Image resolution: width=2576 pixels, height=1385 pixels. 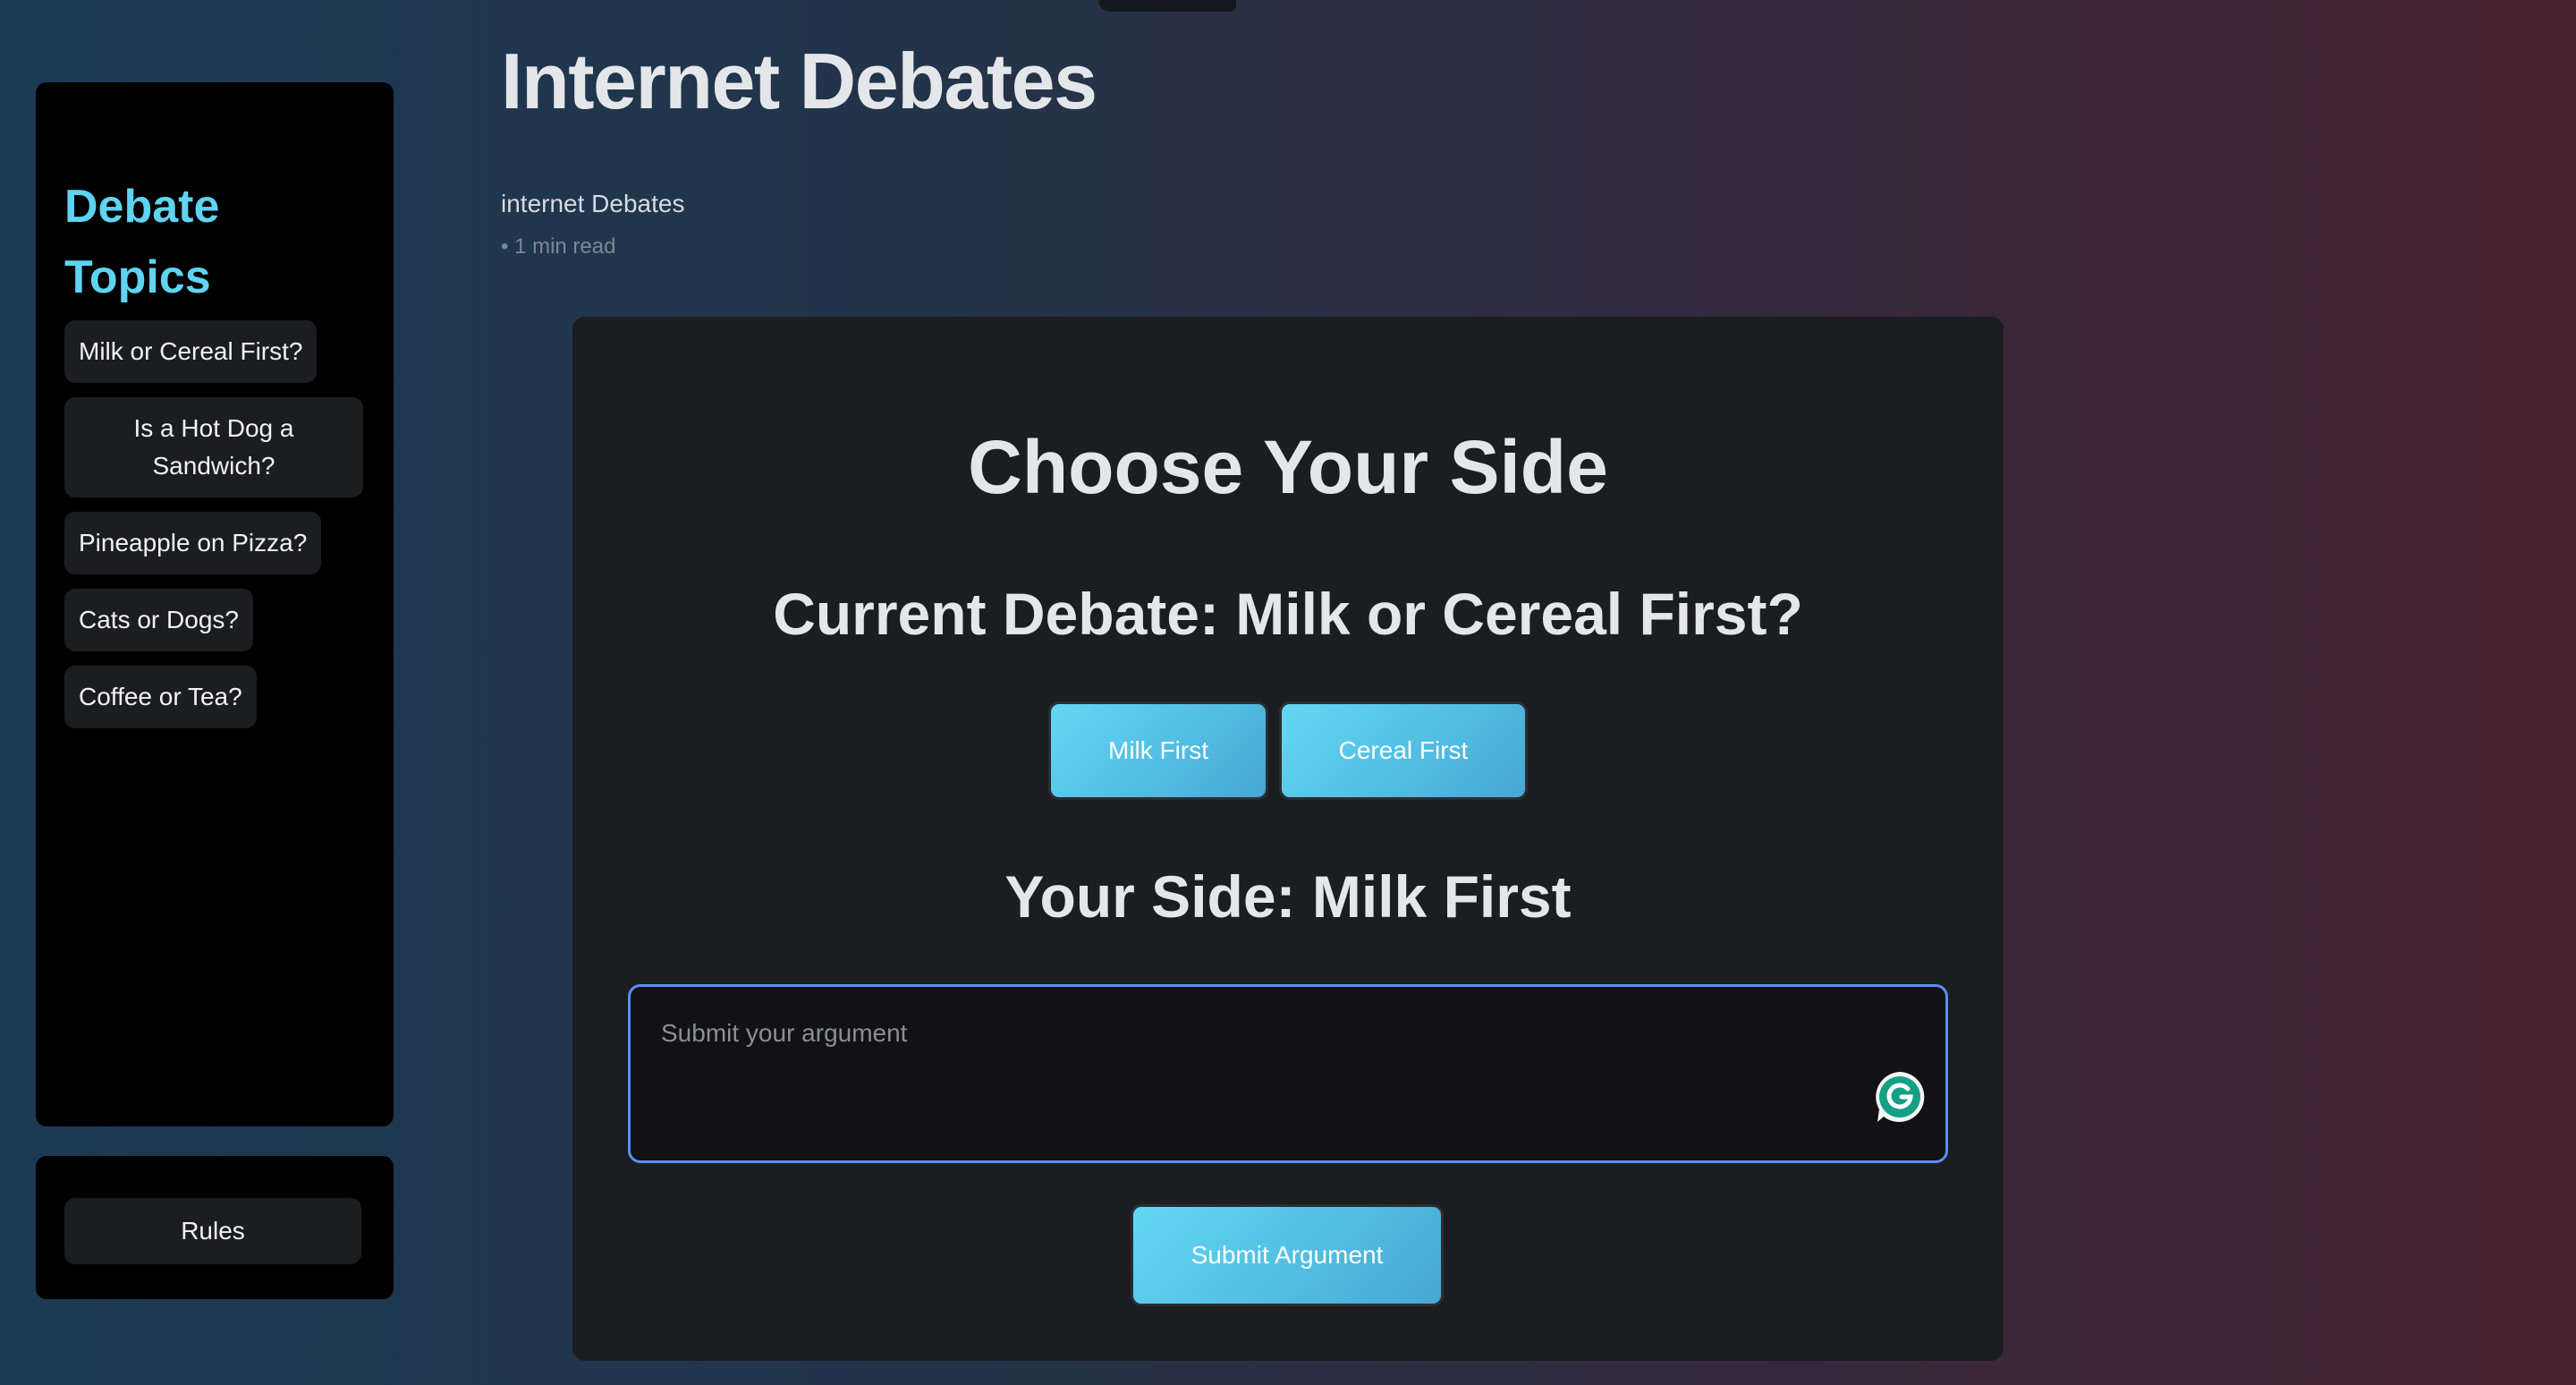 What do you see at coordinates (158, 620) in the screenshot?
I see `sidebar-item-cats-or-dogs: Cats or Dogs?` at bounding box center [158, 620].